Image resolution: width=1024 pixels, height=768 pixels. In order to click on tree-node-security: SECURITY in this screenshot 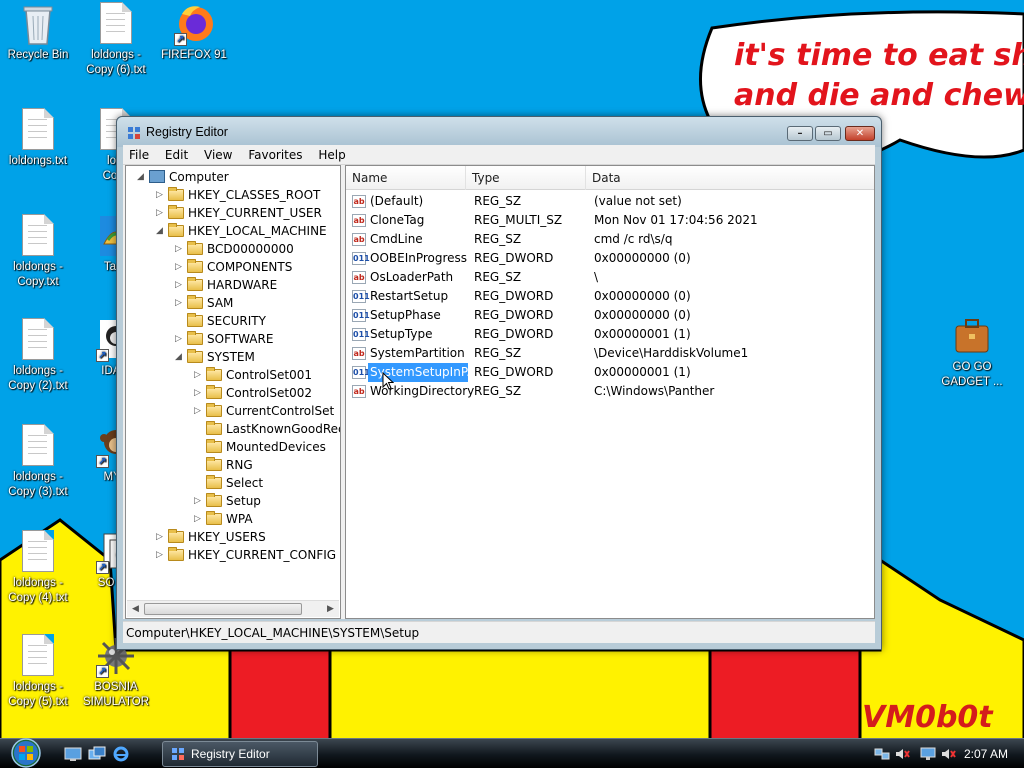, I will do `click(233, 321)`.